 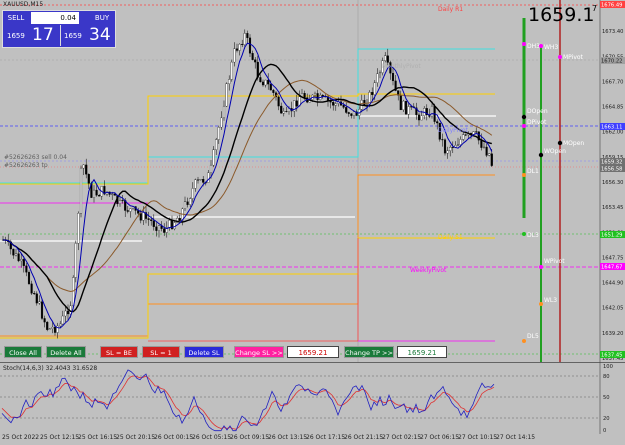 I want to click on daily-s1-label: Daily S1, so click(x=450, y=237).